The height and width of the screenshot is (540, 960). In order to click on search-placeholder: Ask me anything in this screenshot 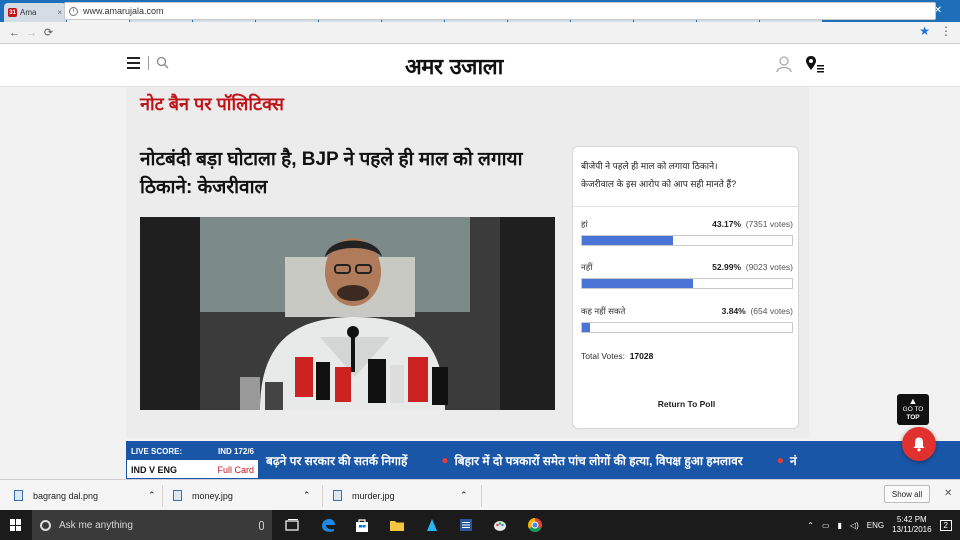, I will do `click(96, 525)`.